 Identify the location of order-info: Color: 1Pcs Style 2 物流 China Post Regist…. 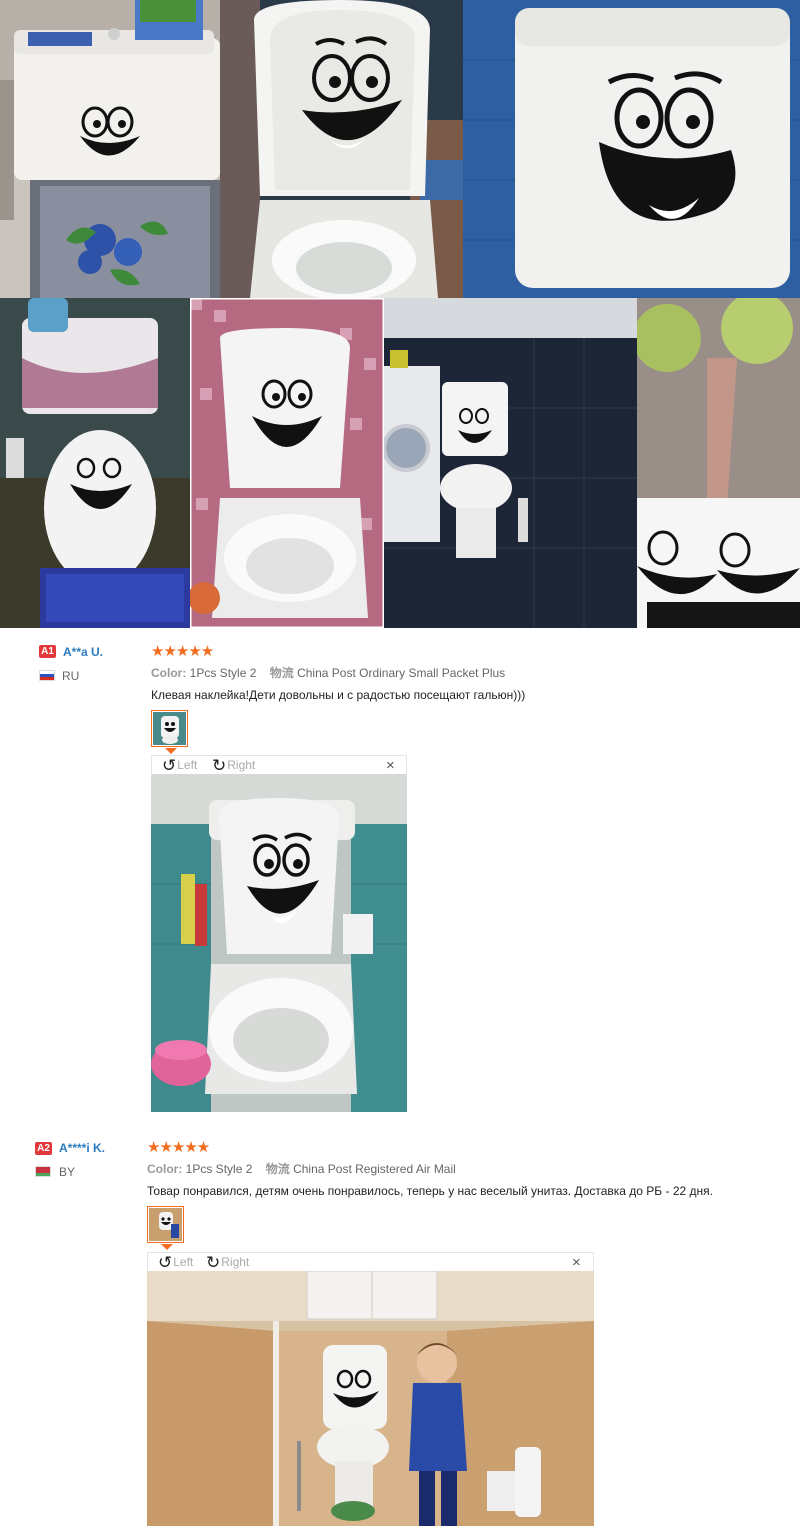
(301, 1168).